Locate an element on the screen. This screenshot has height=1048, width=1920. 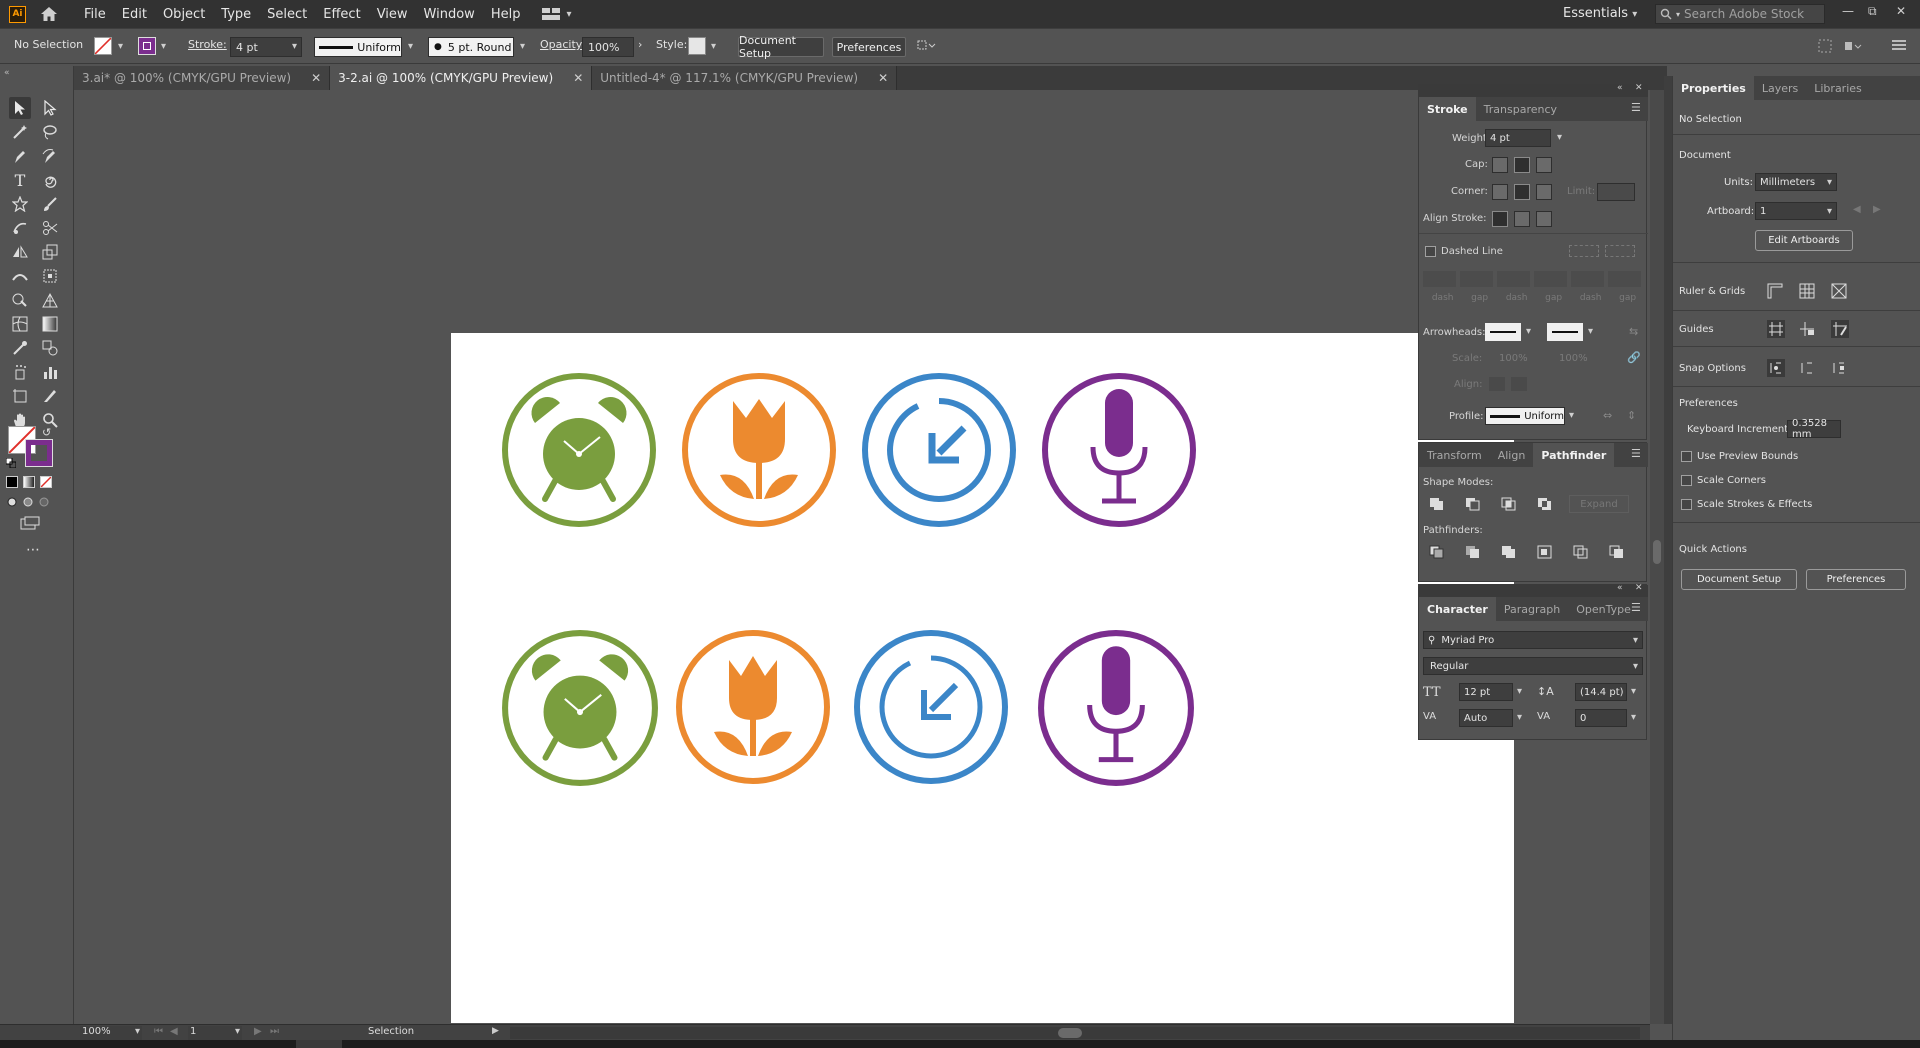
trim-button is located at coordinates (1473, 552).